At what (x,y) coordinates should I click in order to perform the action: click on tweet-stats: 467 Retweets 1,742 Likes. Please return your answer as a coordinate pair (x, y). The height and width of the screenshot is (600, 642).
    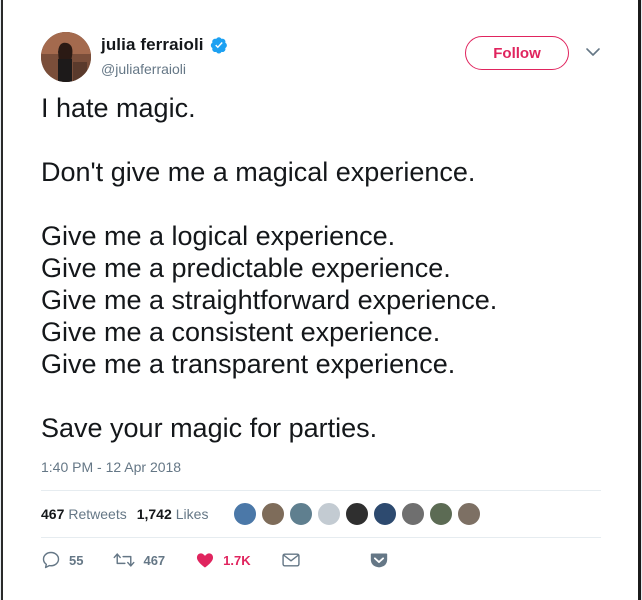
    Looking at the image, I should click on (124, 514).